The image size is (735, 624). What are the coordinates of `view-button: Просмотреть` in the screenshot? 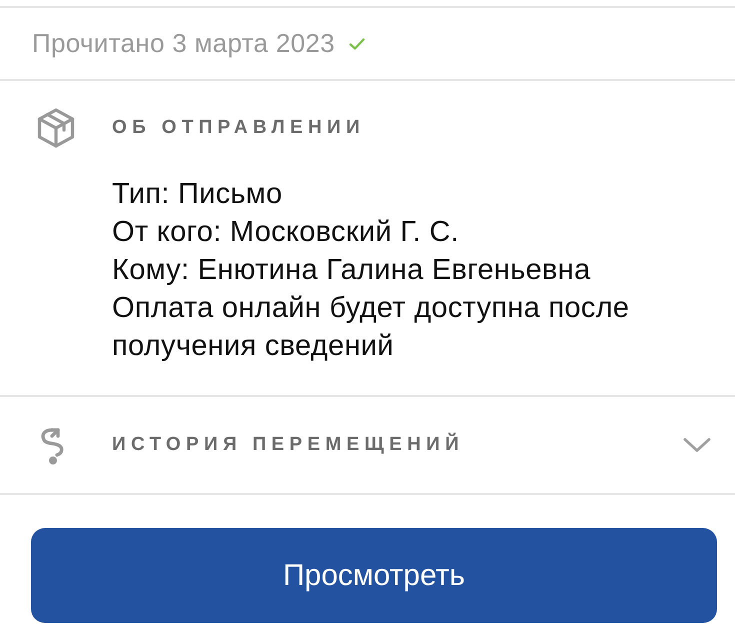 It's located at (374, 575).